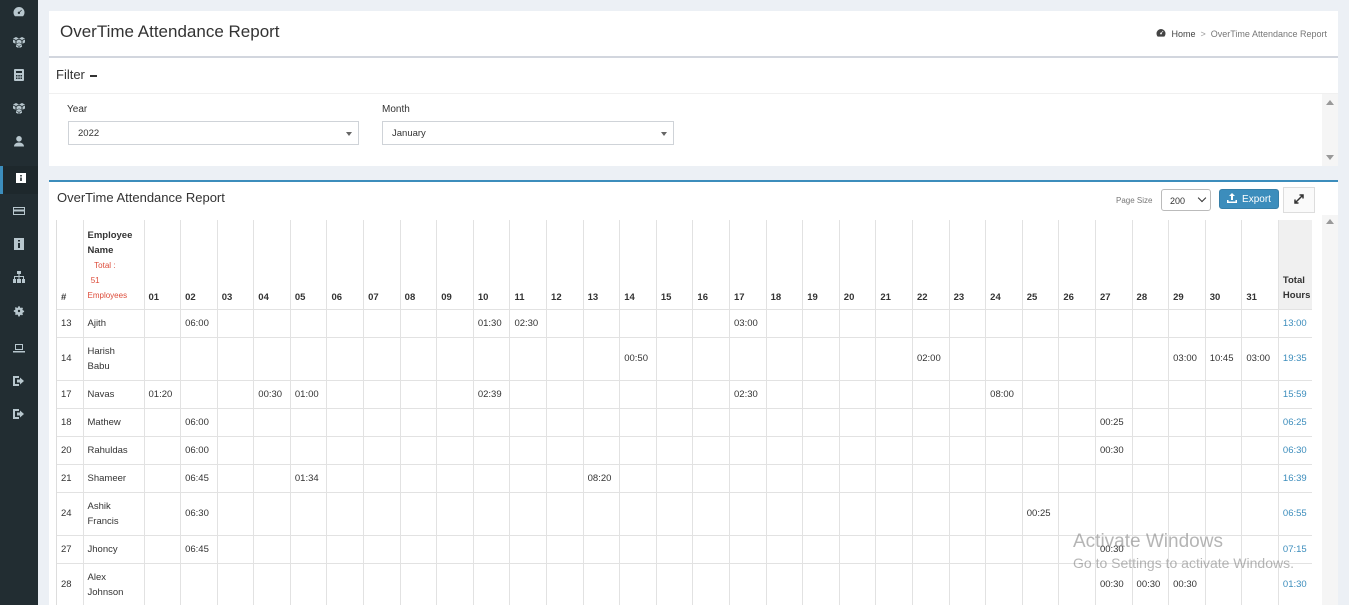 The width and height of the screenshot is (1349, 605). What do you see at coordinates (1295, 450) in the screenshot?
I see `total-hours-cell: 06:30` at bounding box center [1295, 450].